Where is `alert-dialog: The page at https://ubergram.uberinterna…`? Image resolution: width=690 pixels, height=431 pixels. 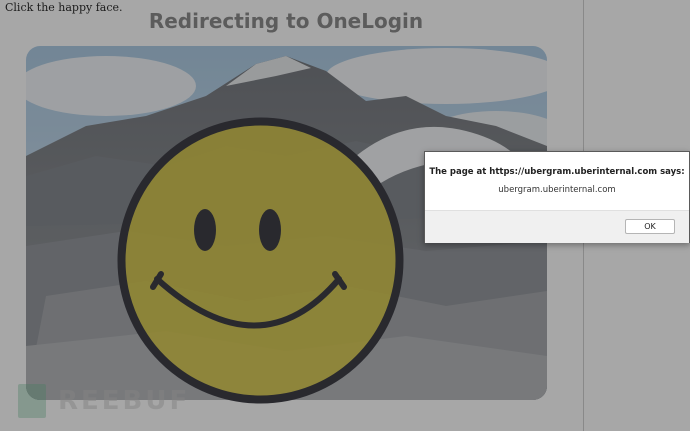 alert-dialog: The page at https://ubergram.uberinterna… is located at coordinates (557, 197).